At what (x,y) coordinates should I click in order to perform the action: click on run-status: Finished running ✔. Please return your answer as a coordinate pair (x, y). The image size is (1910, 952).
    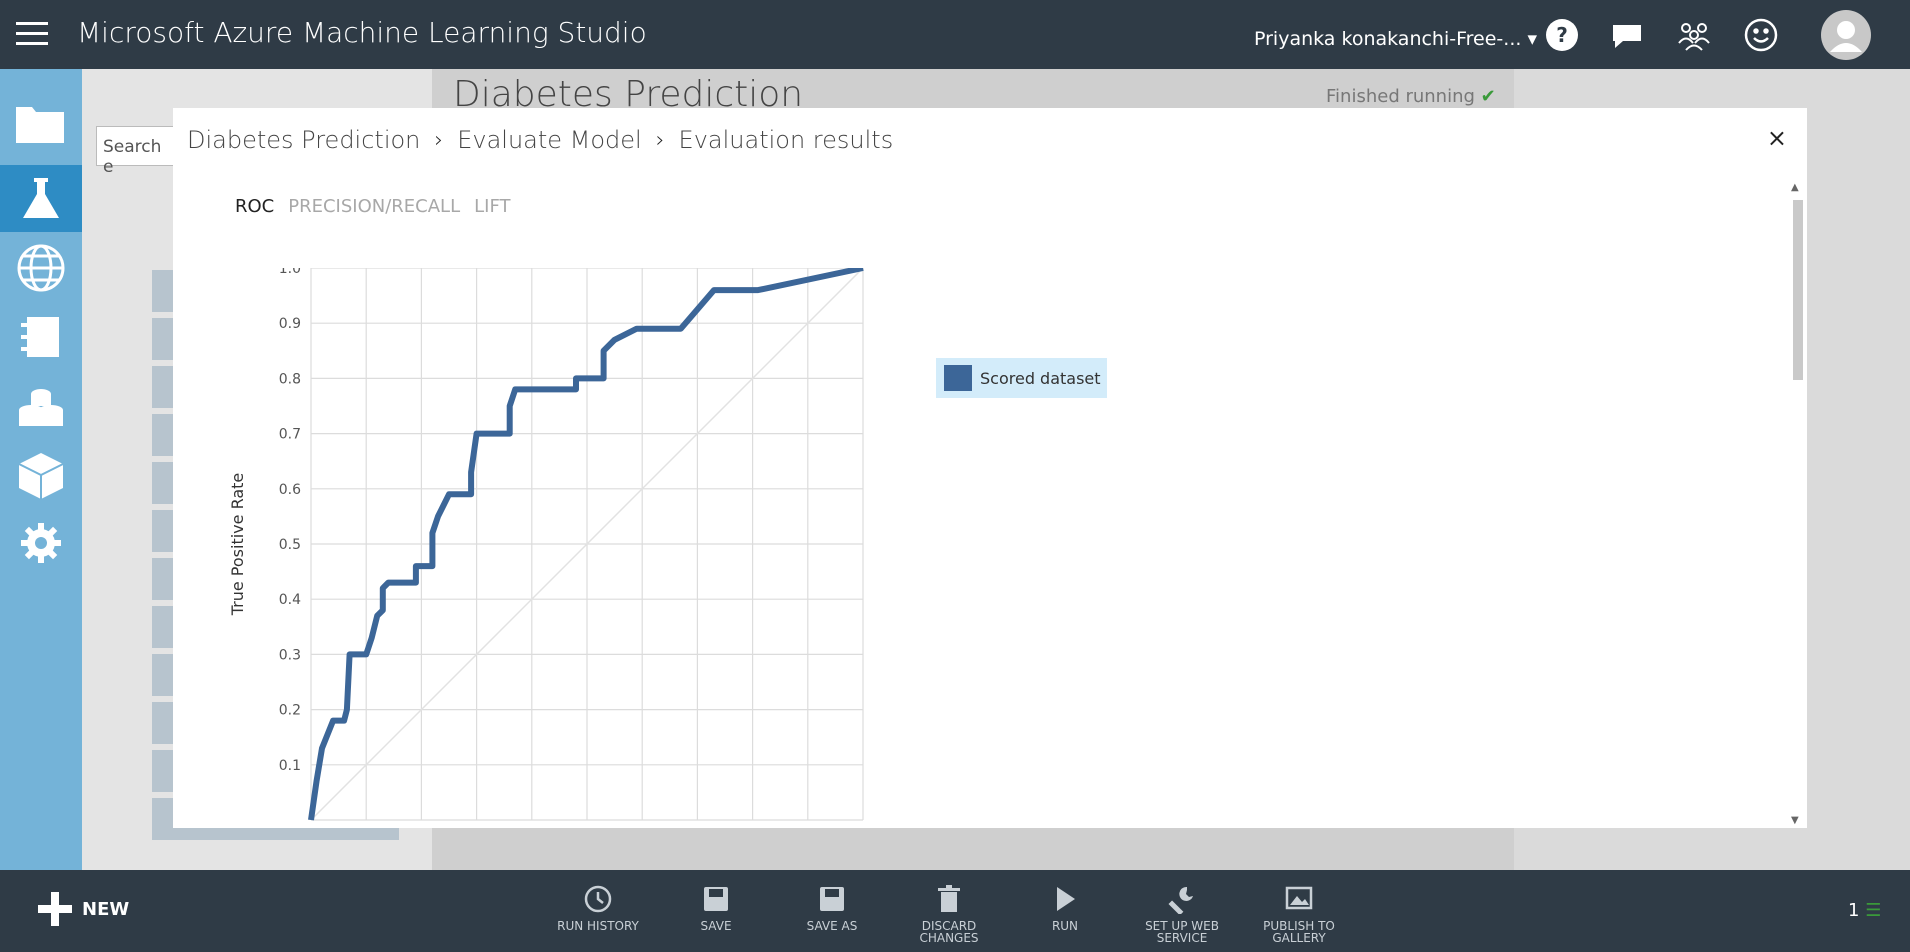
    Looking at the image, I should click on (1411, 96).